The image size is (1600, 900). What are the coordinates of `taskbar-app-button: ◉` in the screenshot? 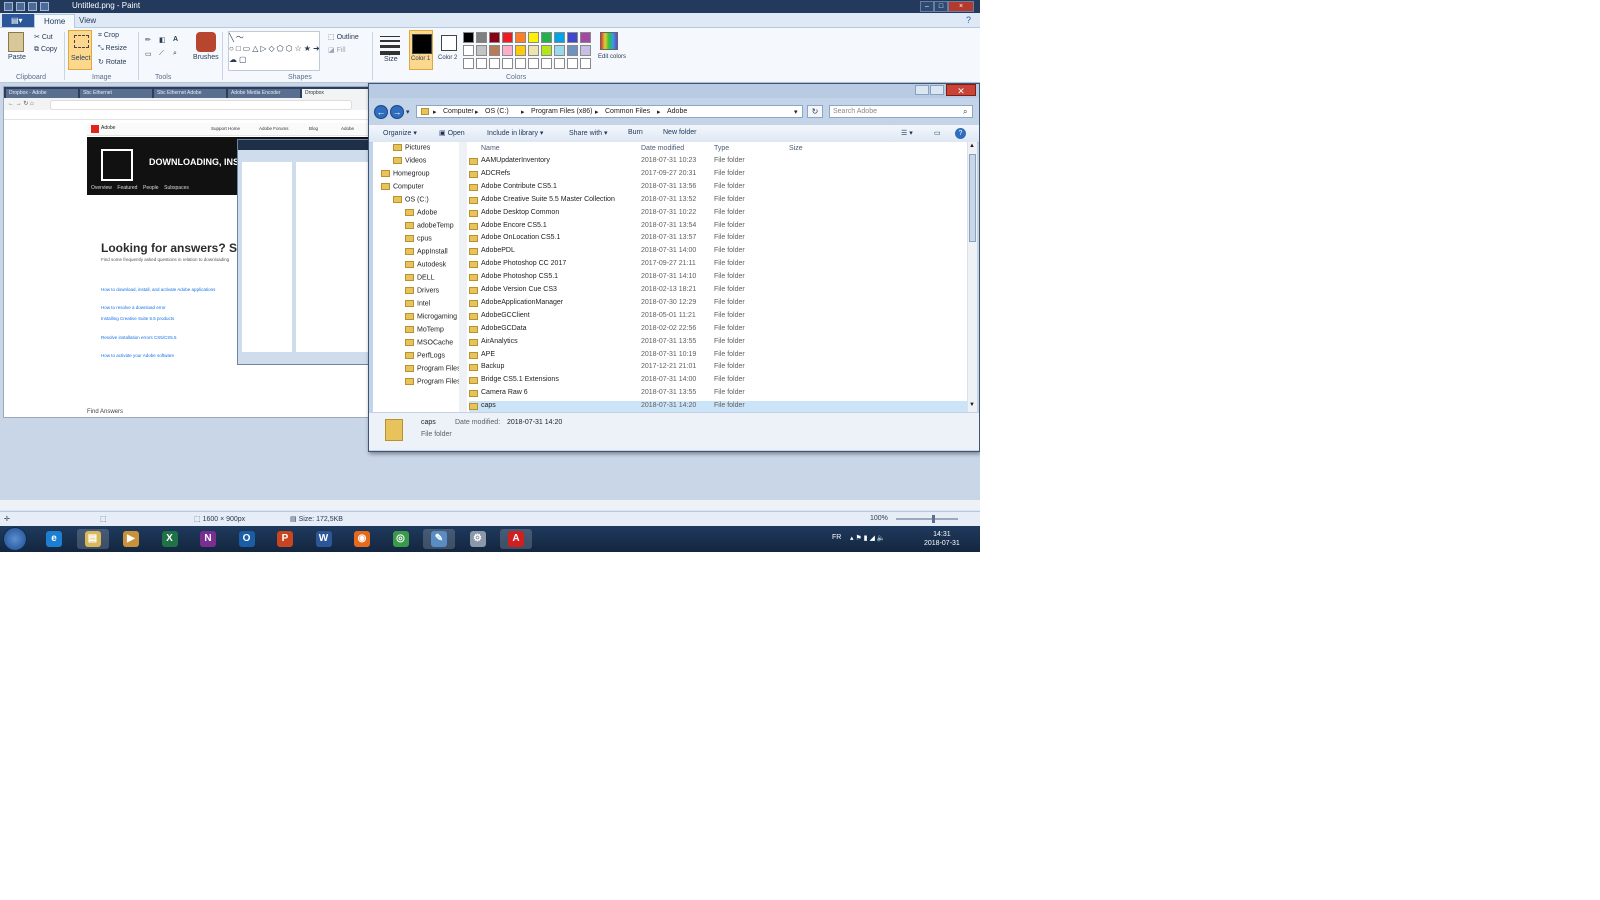 It's located at (362, 539).